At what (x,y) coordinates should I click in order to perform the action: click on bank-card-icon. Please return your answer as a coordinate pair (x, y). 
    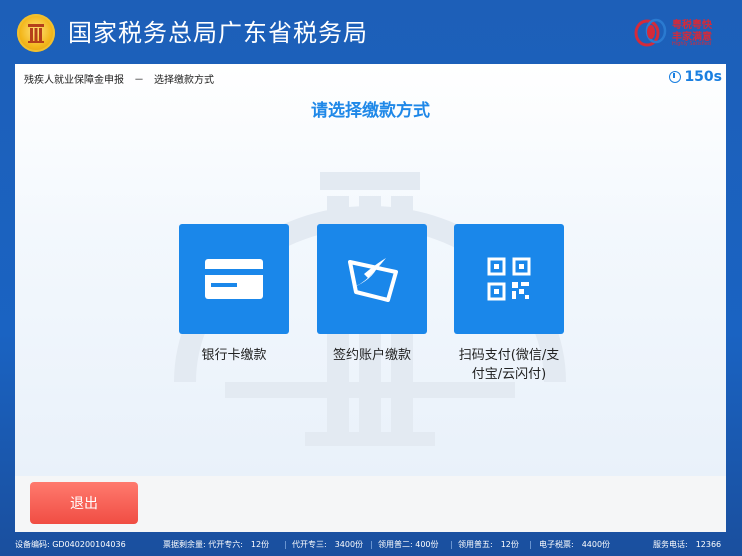
    Looking at the image, I should click on (234, 279).